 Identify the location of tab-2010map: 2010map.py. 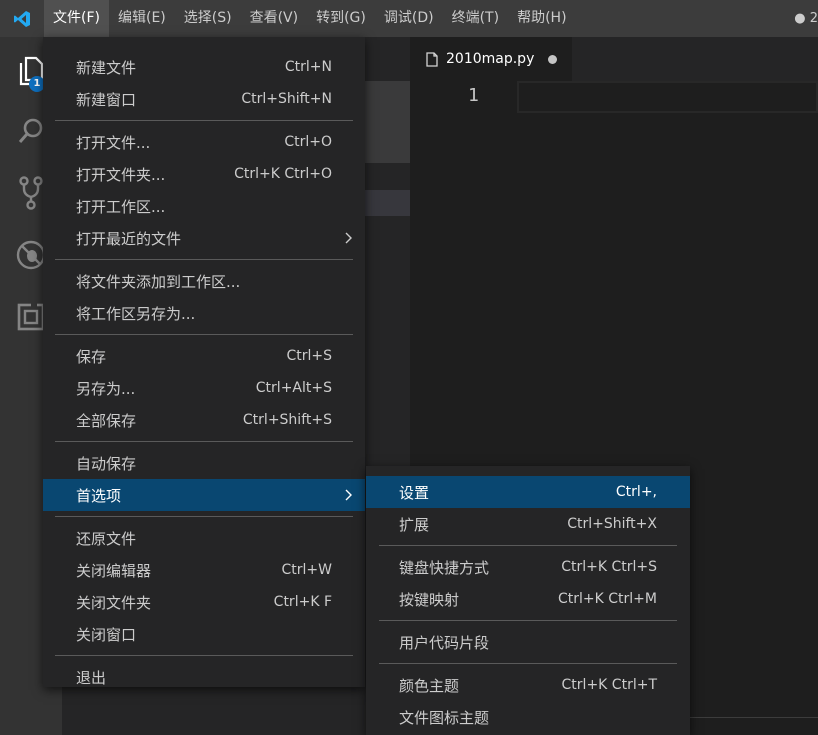
(491, 59).